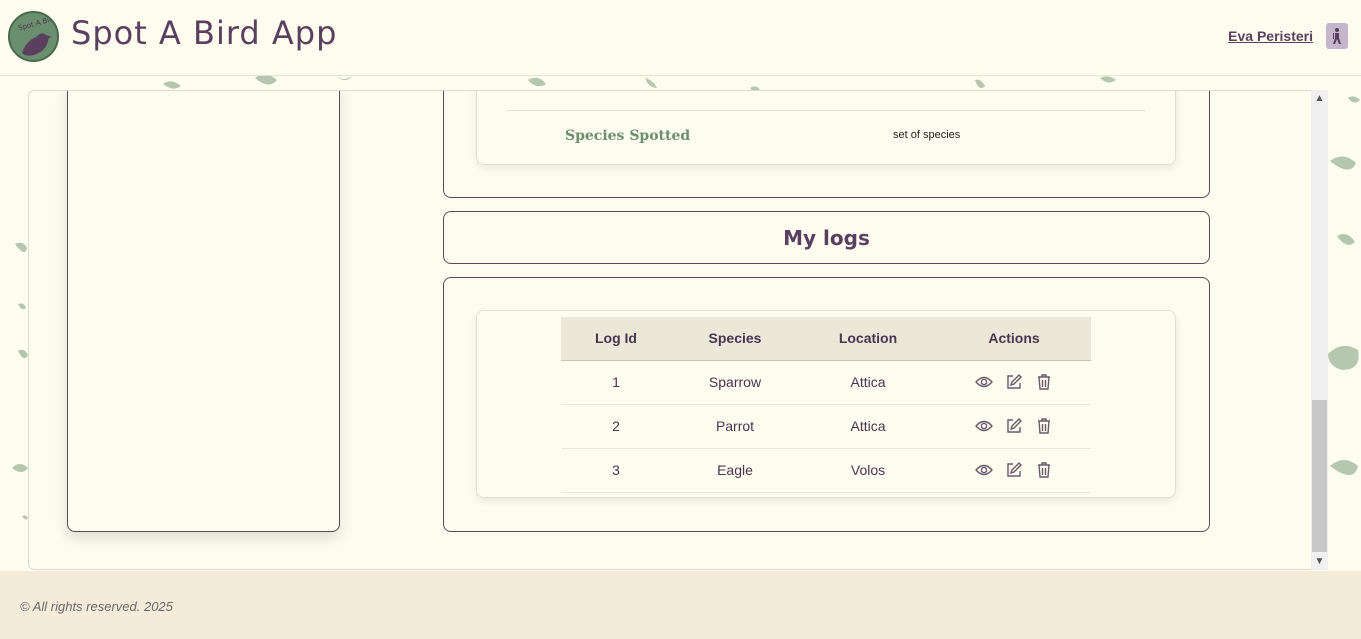 The height and width of the screenshot is (639, 1361). I want to click on table-row: 2 Parrot Attica, so click(826, 426).